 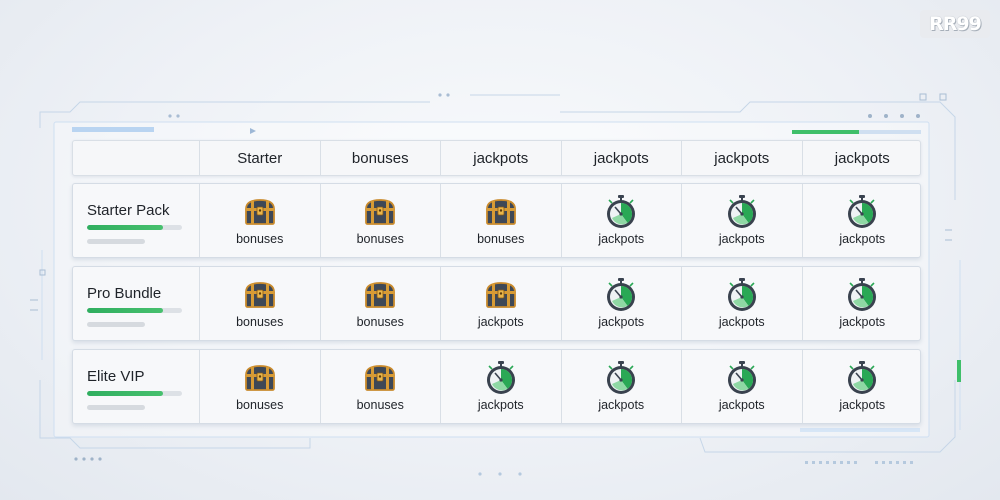 I want to click on package-name: Pro Bundle, so click(x=124, y=293).